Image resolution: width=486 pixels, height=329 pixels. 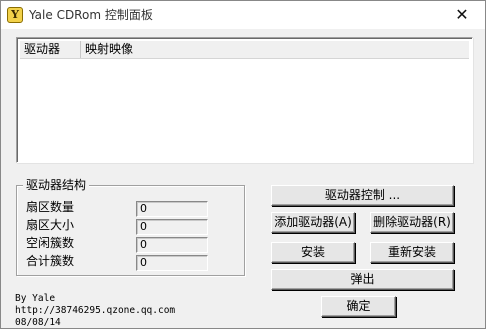 What do you see at coordinates (50, 207) in the screenshot?
I see `sector-count-label: 扇区数量` at bounding box center [50, 207].